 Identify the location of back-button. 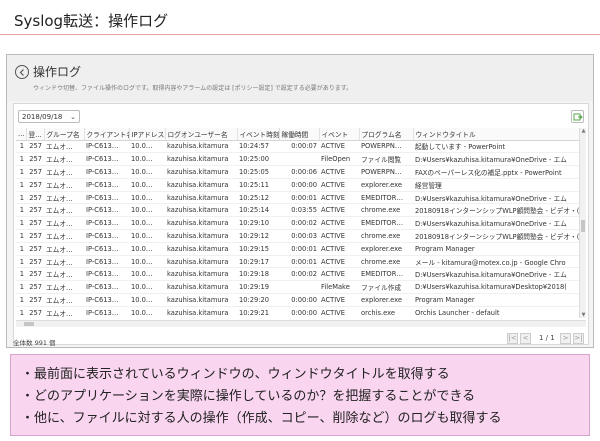
(22, 72).